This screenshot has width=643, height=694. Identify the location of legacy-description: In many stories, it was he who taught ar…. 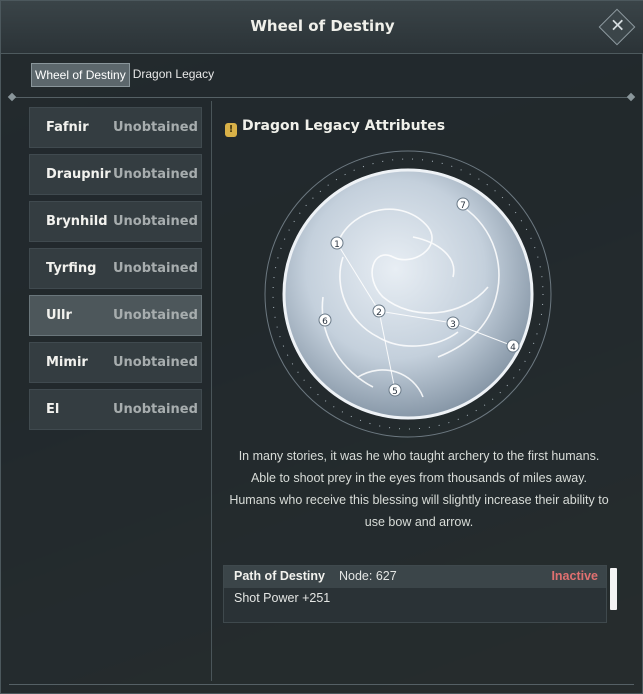
(419, 489).